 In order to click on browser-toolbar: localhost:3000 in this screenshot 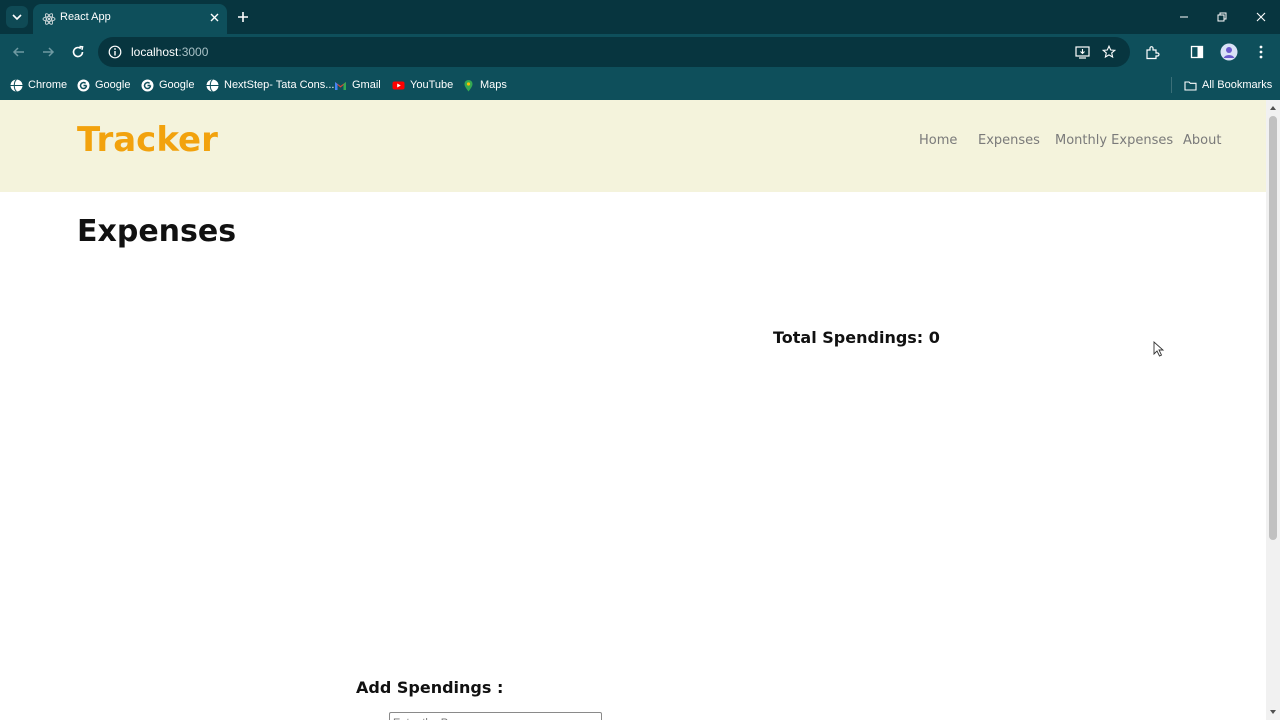, I will do `click(640, 52)`.